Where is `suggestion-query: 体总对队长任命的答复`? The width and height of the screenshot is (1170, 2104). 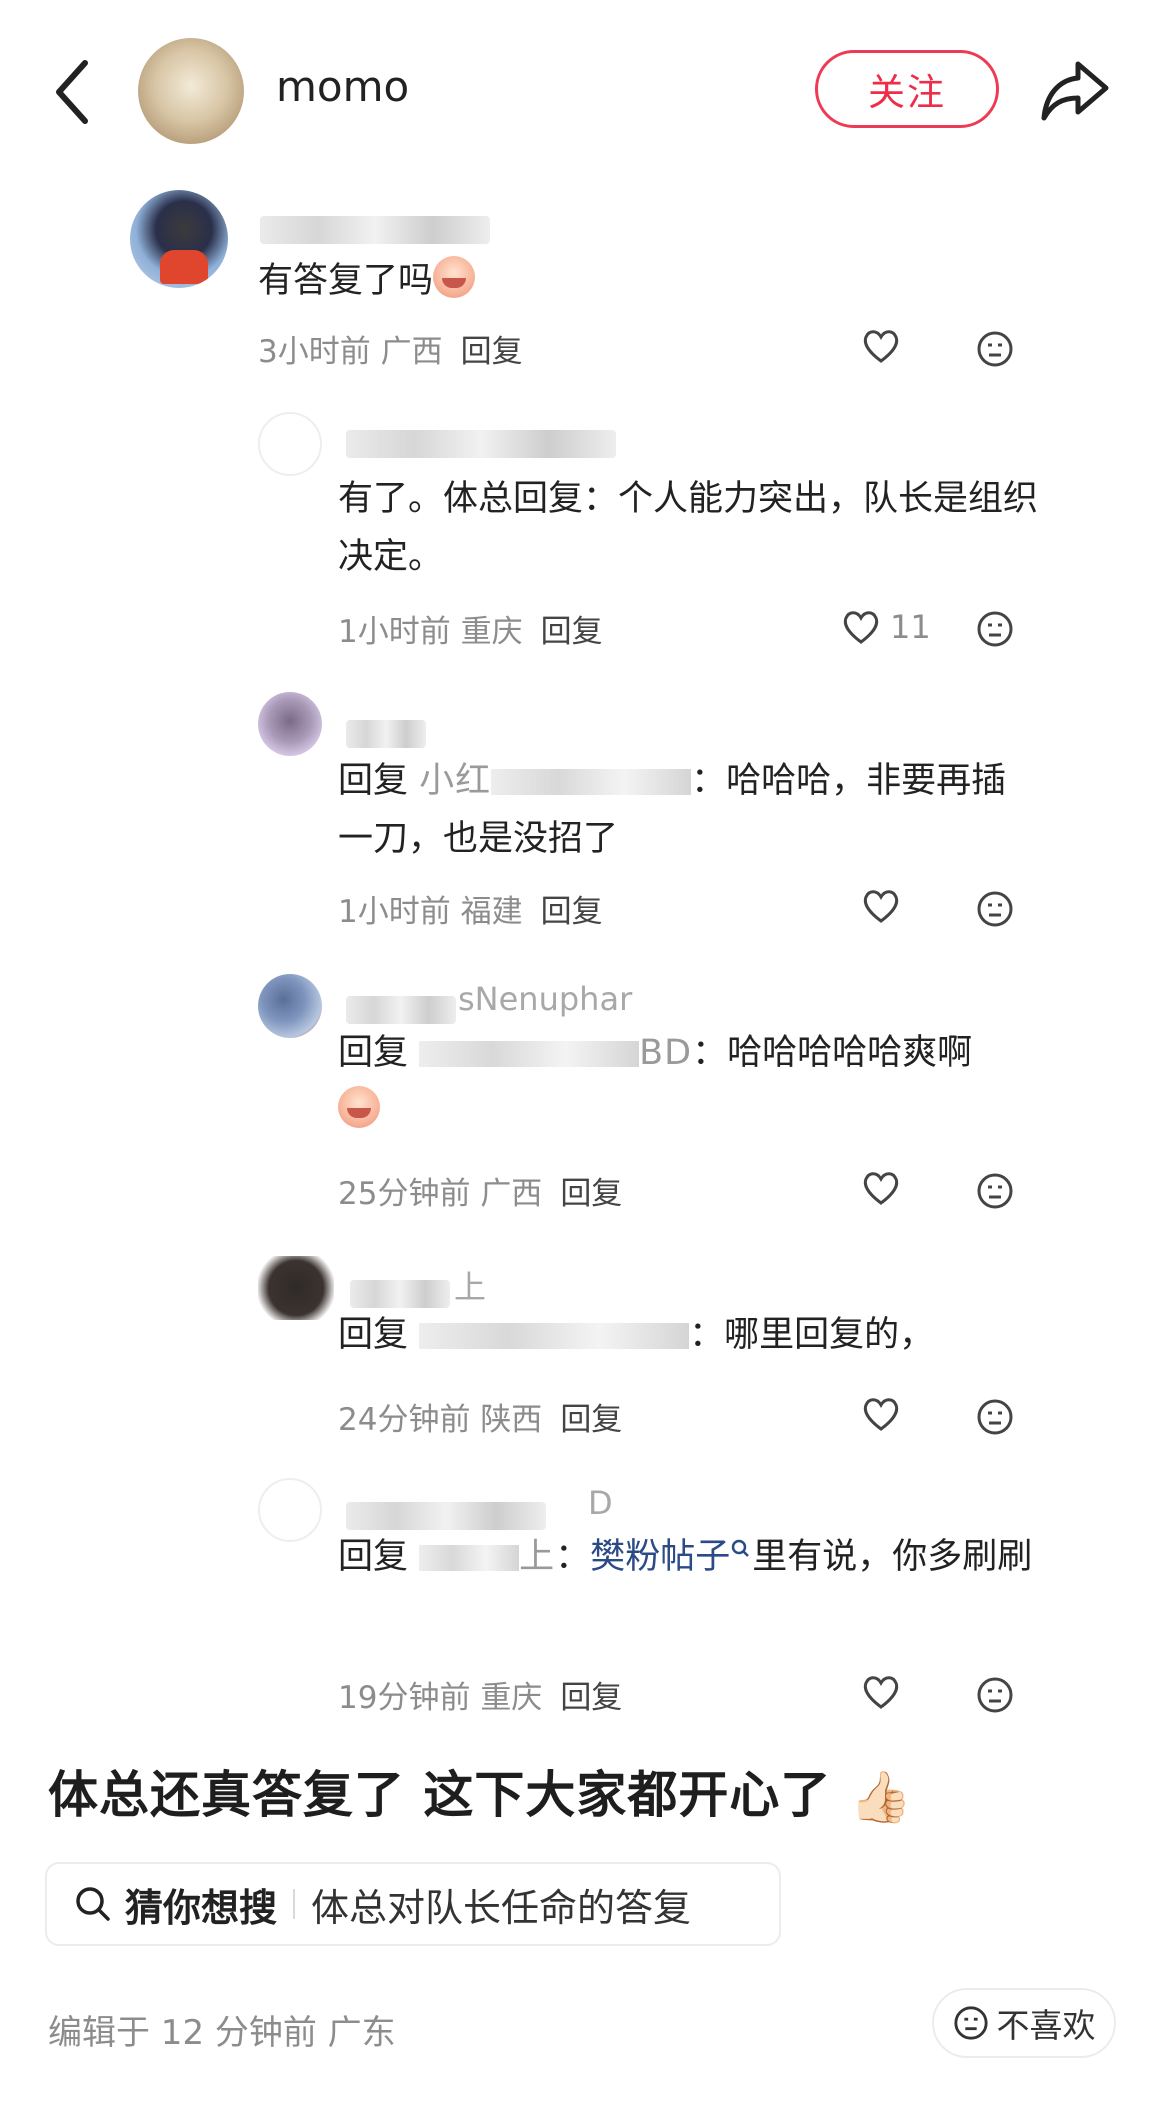 suggestion-query: 体总对队长任命的答复 is located at coordinates (501, 1907).